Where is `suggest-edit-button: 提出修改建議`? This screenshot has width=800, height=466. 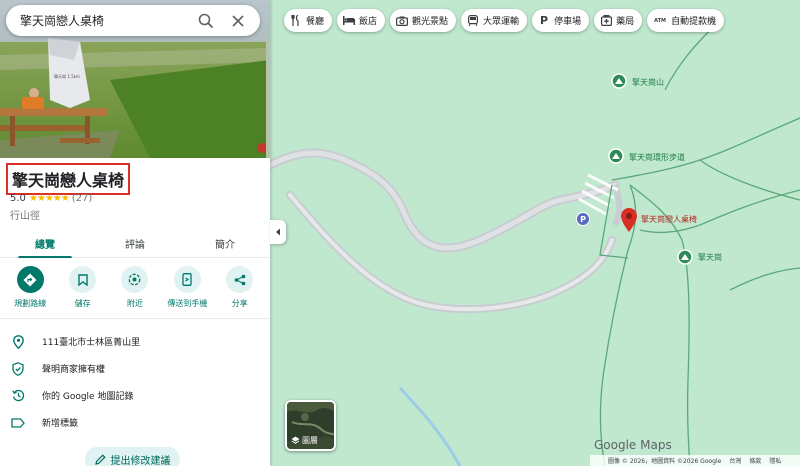 suggest-edit-button: 提出修改建議 is located at coordinates (132, 456).